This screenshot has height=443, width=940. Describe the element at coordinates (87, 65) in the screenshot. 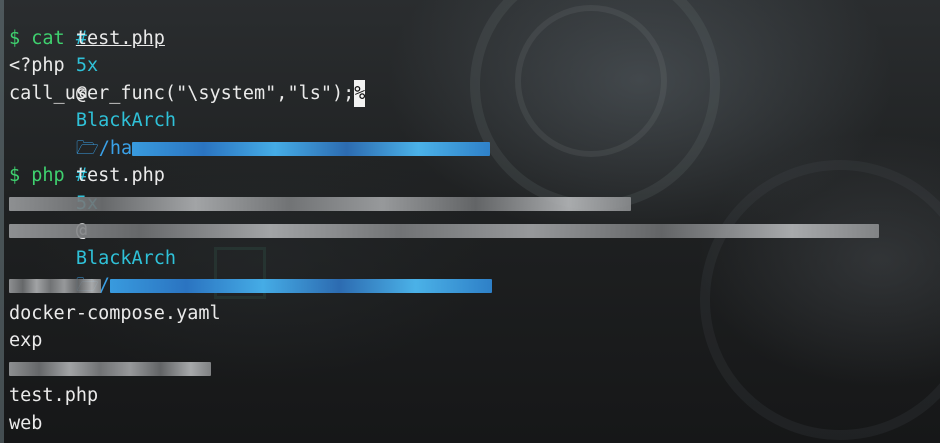

I see `prompt-user: 5x` at that location.